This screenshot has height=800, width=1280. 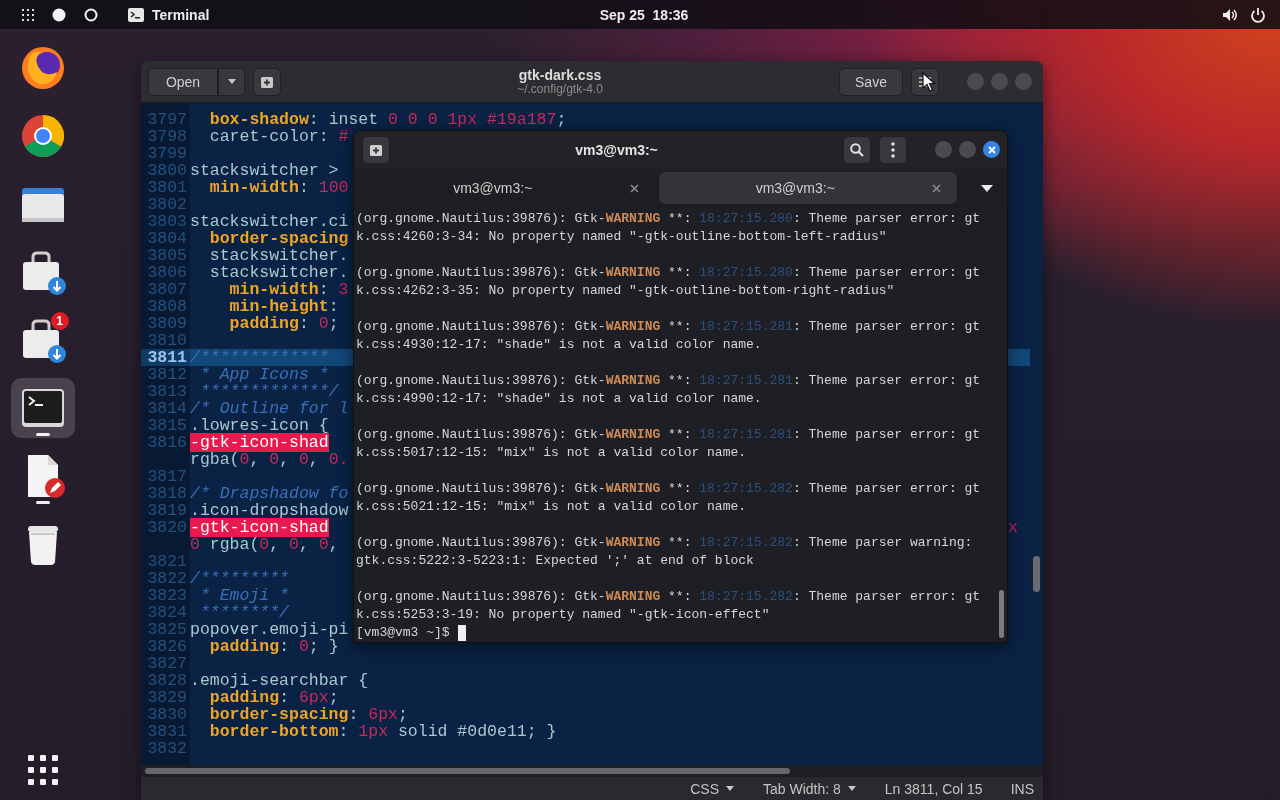 I want to click on code-line: rgba(0, 0, 0, 0., so click(x=269, y=459).